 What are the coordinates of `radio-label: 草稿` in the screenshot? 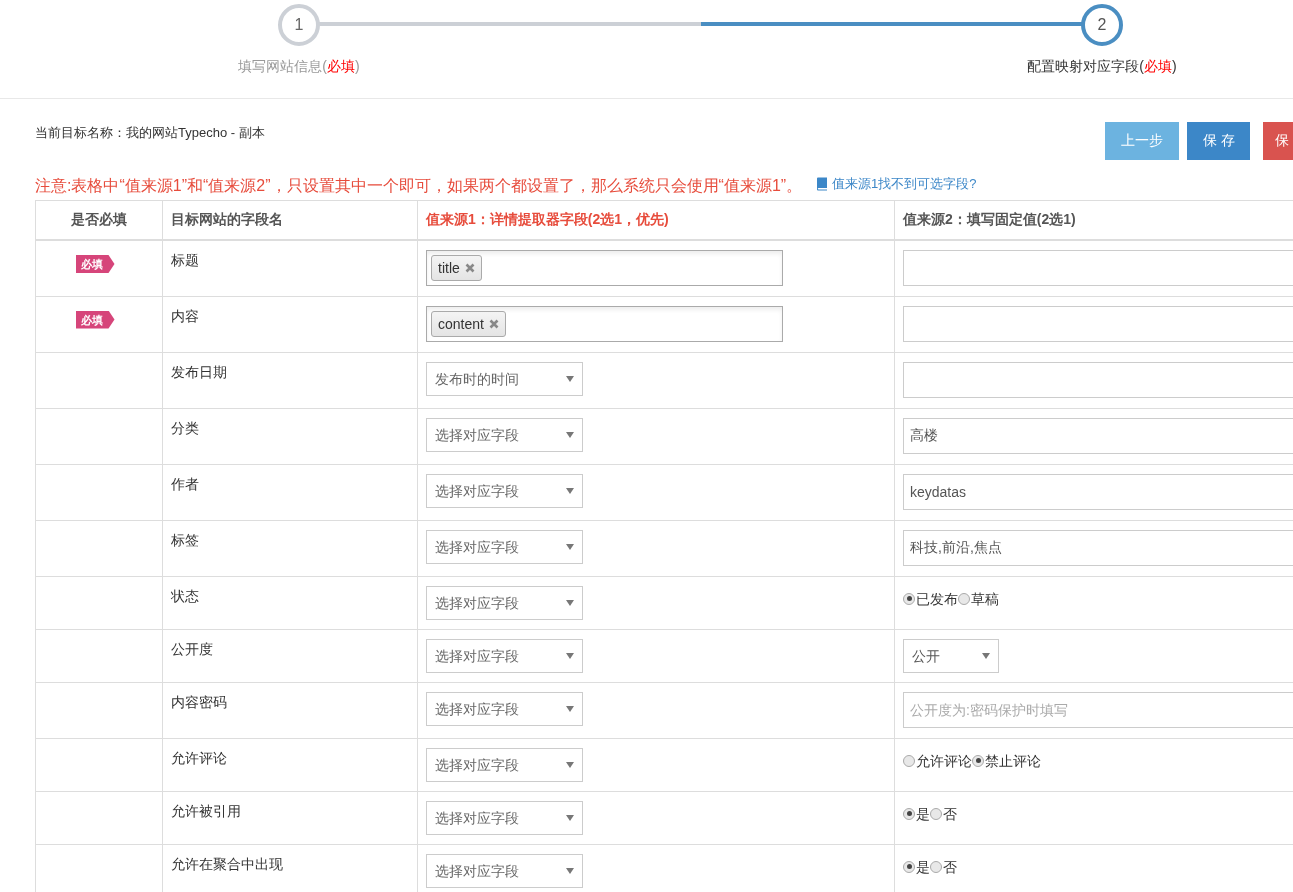 It's located at (985, 598).